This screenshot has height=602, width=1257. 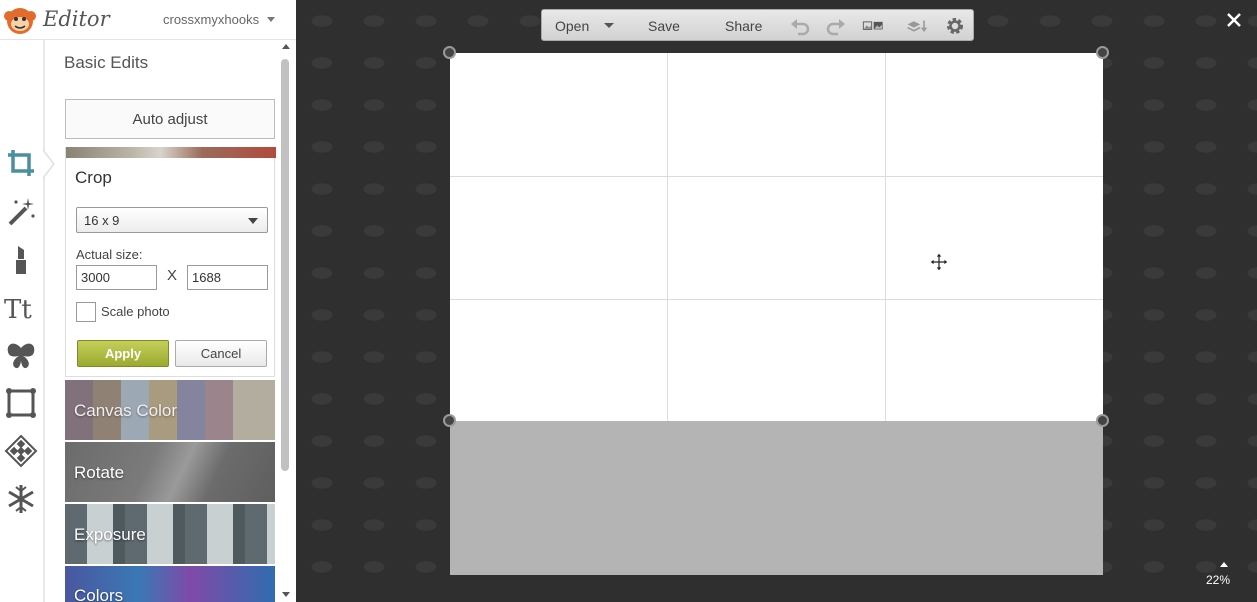 I want to click on close-icon, so click(x=1234, y=20).